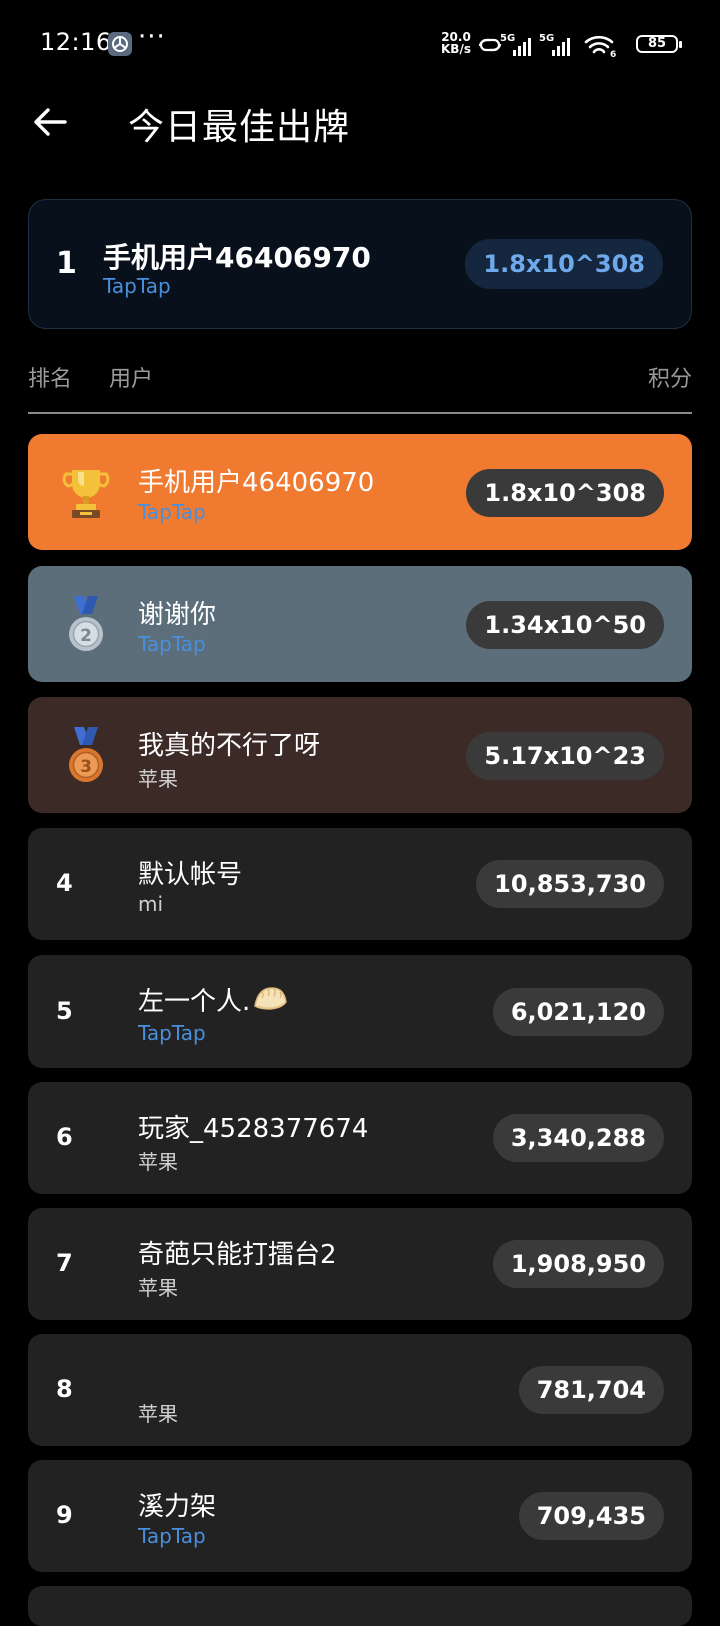 This screenshot has height=1626, width=720. What do you see at coordinates (64, 883) in the screenshot?
I see `row-rank-number: 4` at bounding box center [64, 883].